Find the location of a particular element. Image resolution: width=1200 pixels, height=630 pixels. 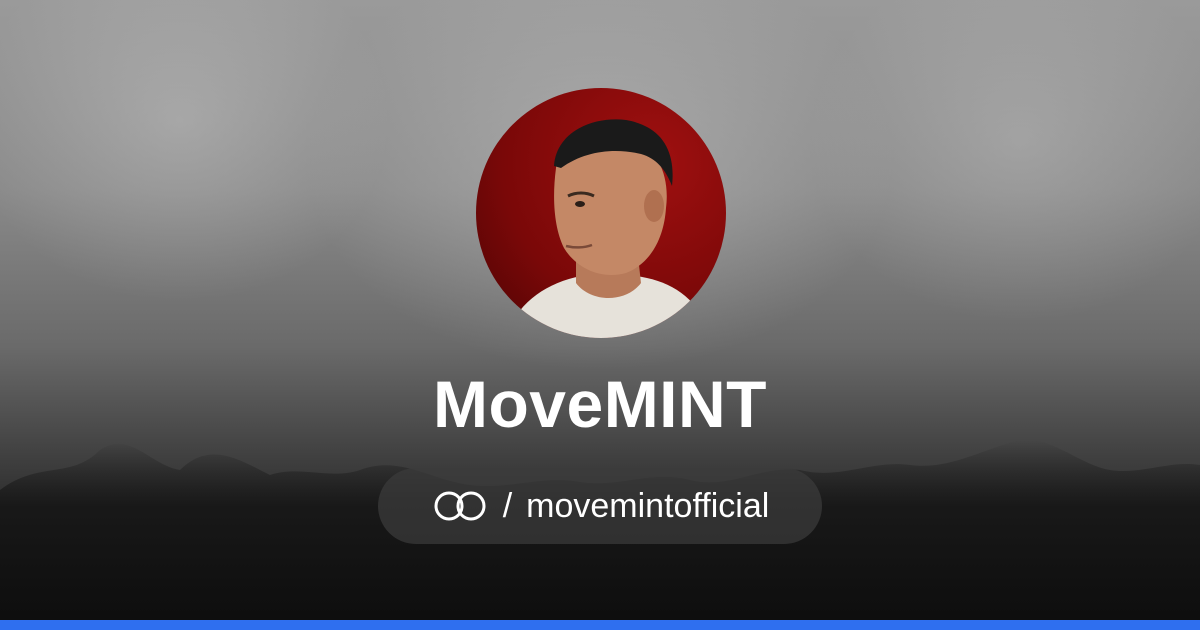

display-name: MoveMINT is located at coordinates (600, 404).